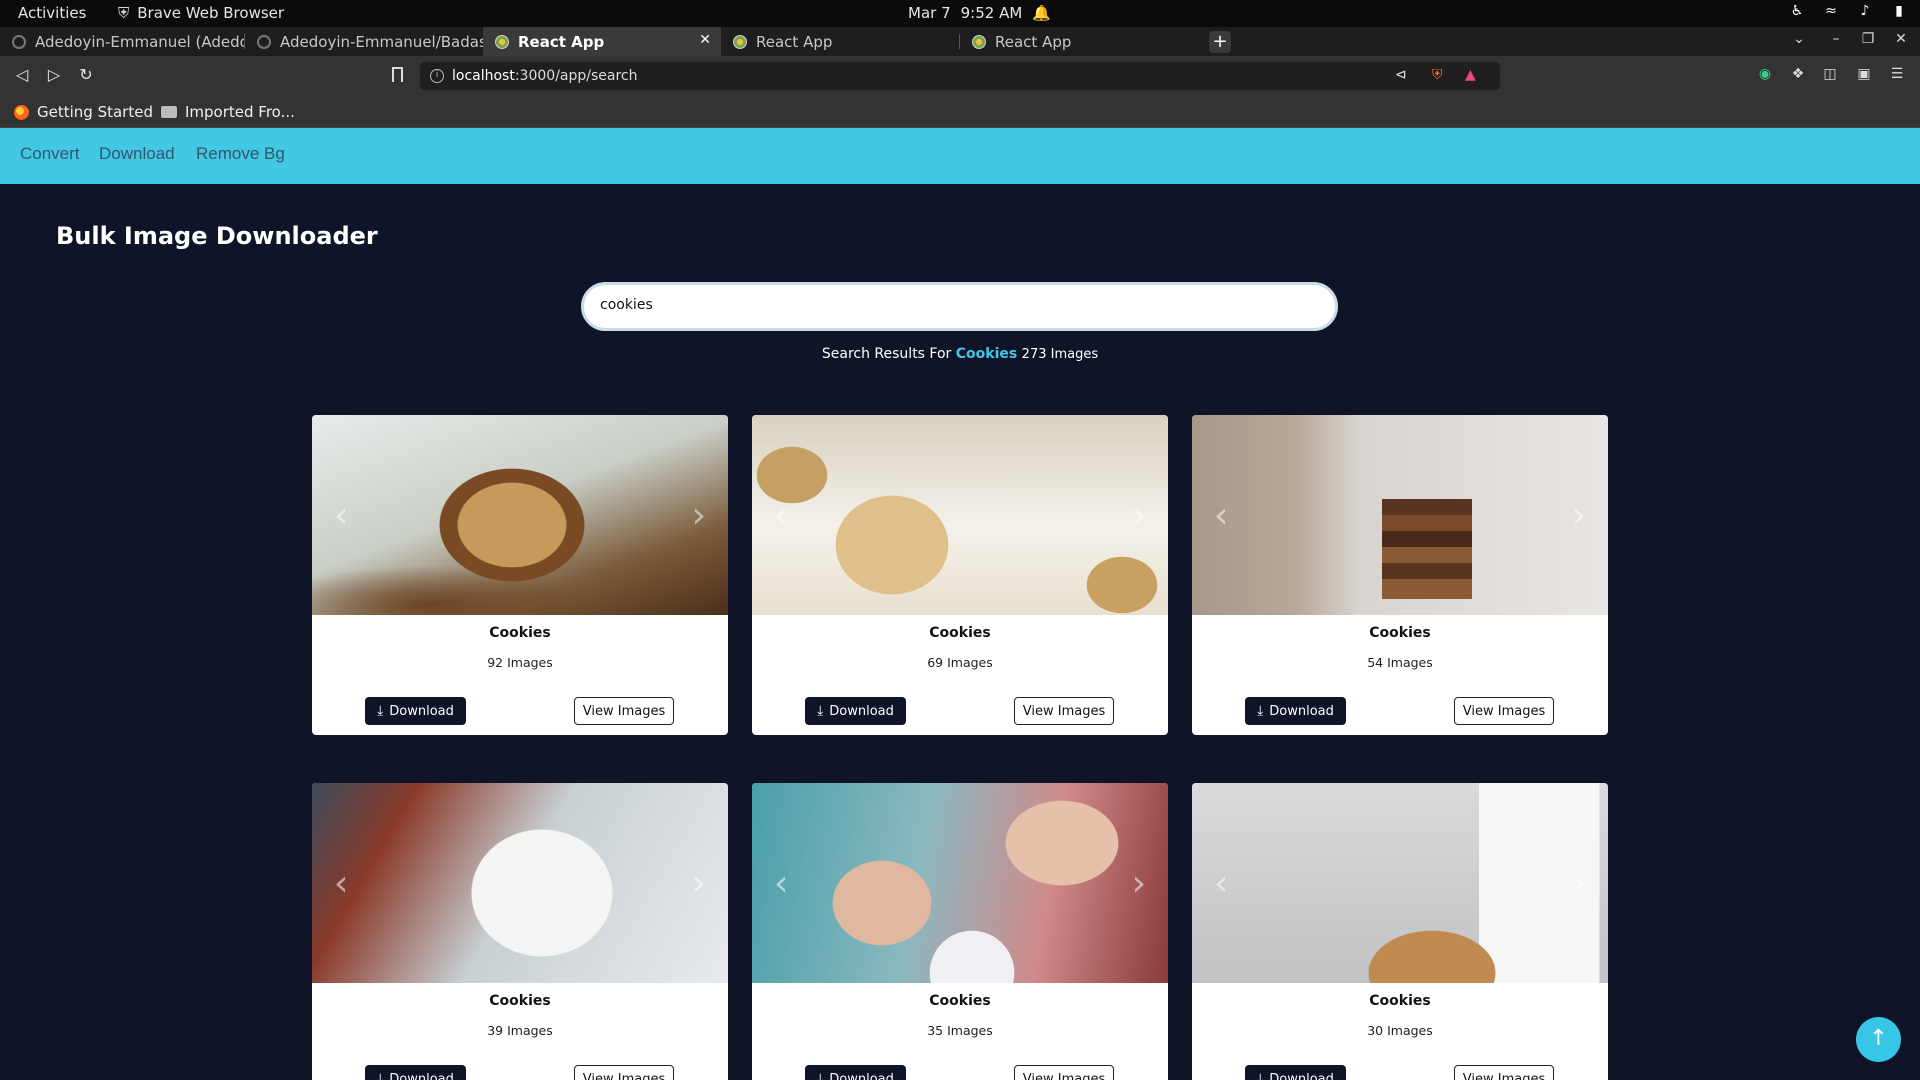  I want to click on bookmark-getting-started: Getting Started, so click(83, 112).